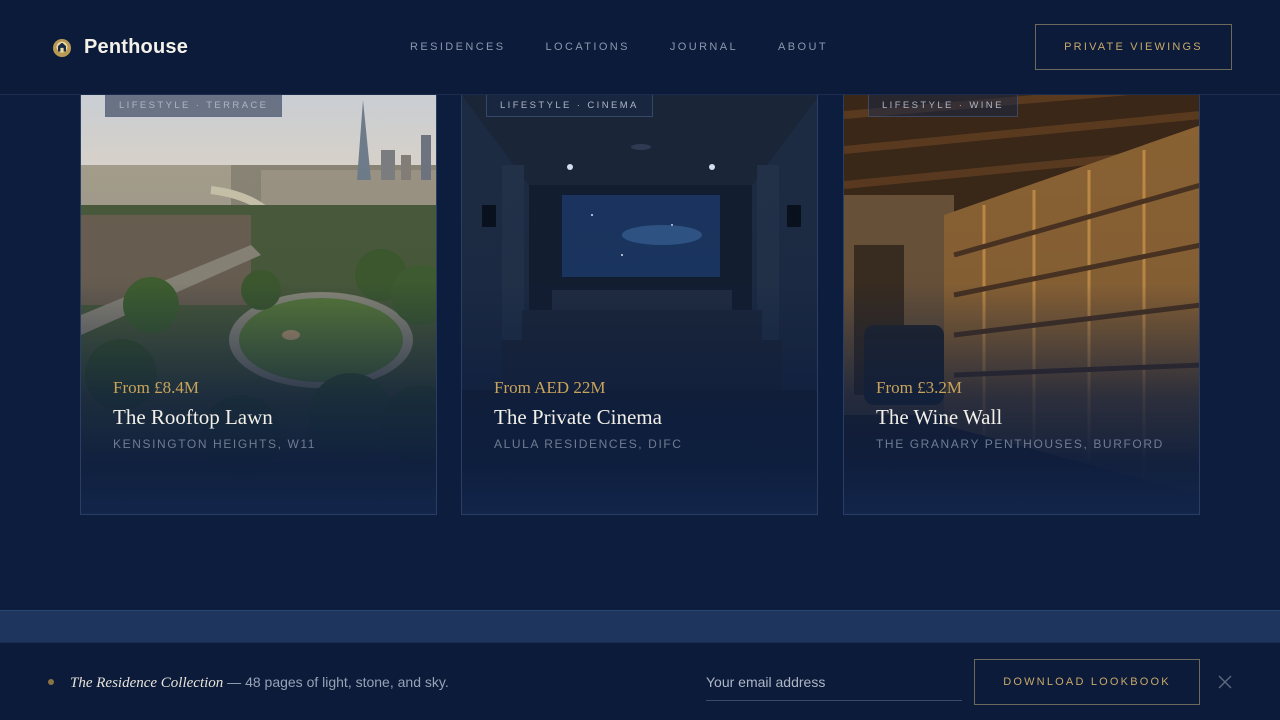 Image resolution: width=1280 pixels, height=720 pixels. Describe the element at coordinates (578, 417) in the screenshot. I see `card-title: The Private Cinema` at that location.